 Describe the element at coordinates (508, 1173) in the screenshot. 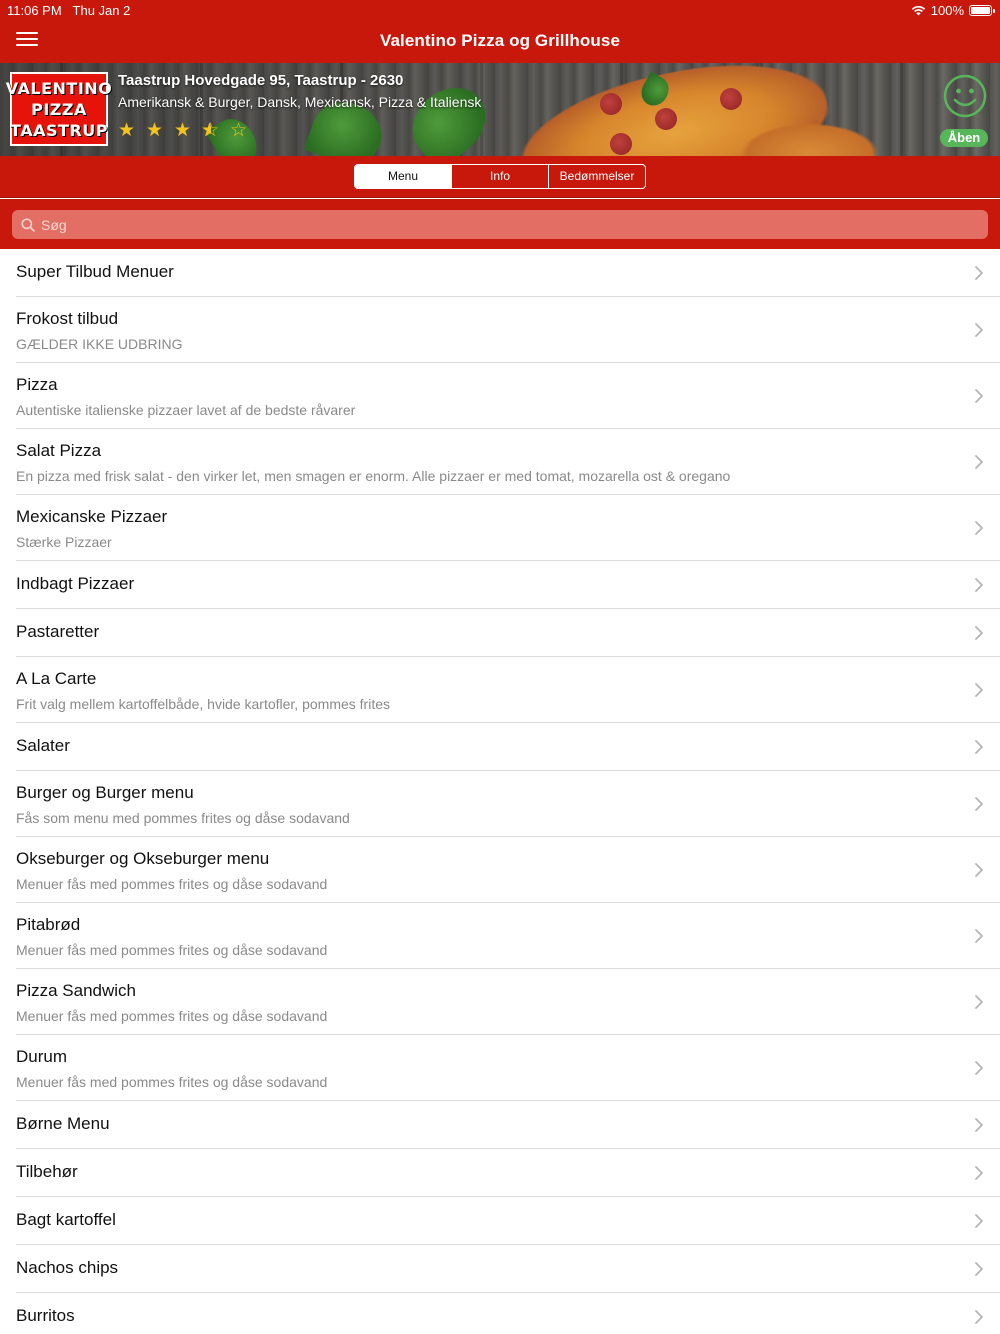

I see `menu-category-row: Tilbehør` at that location.